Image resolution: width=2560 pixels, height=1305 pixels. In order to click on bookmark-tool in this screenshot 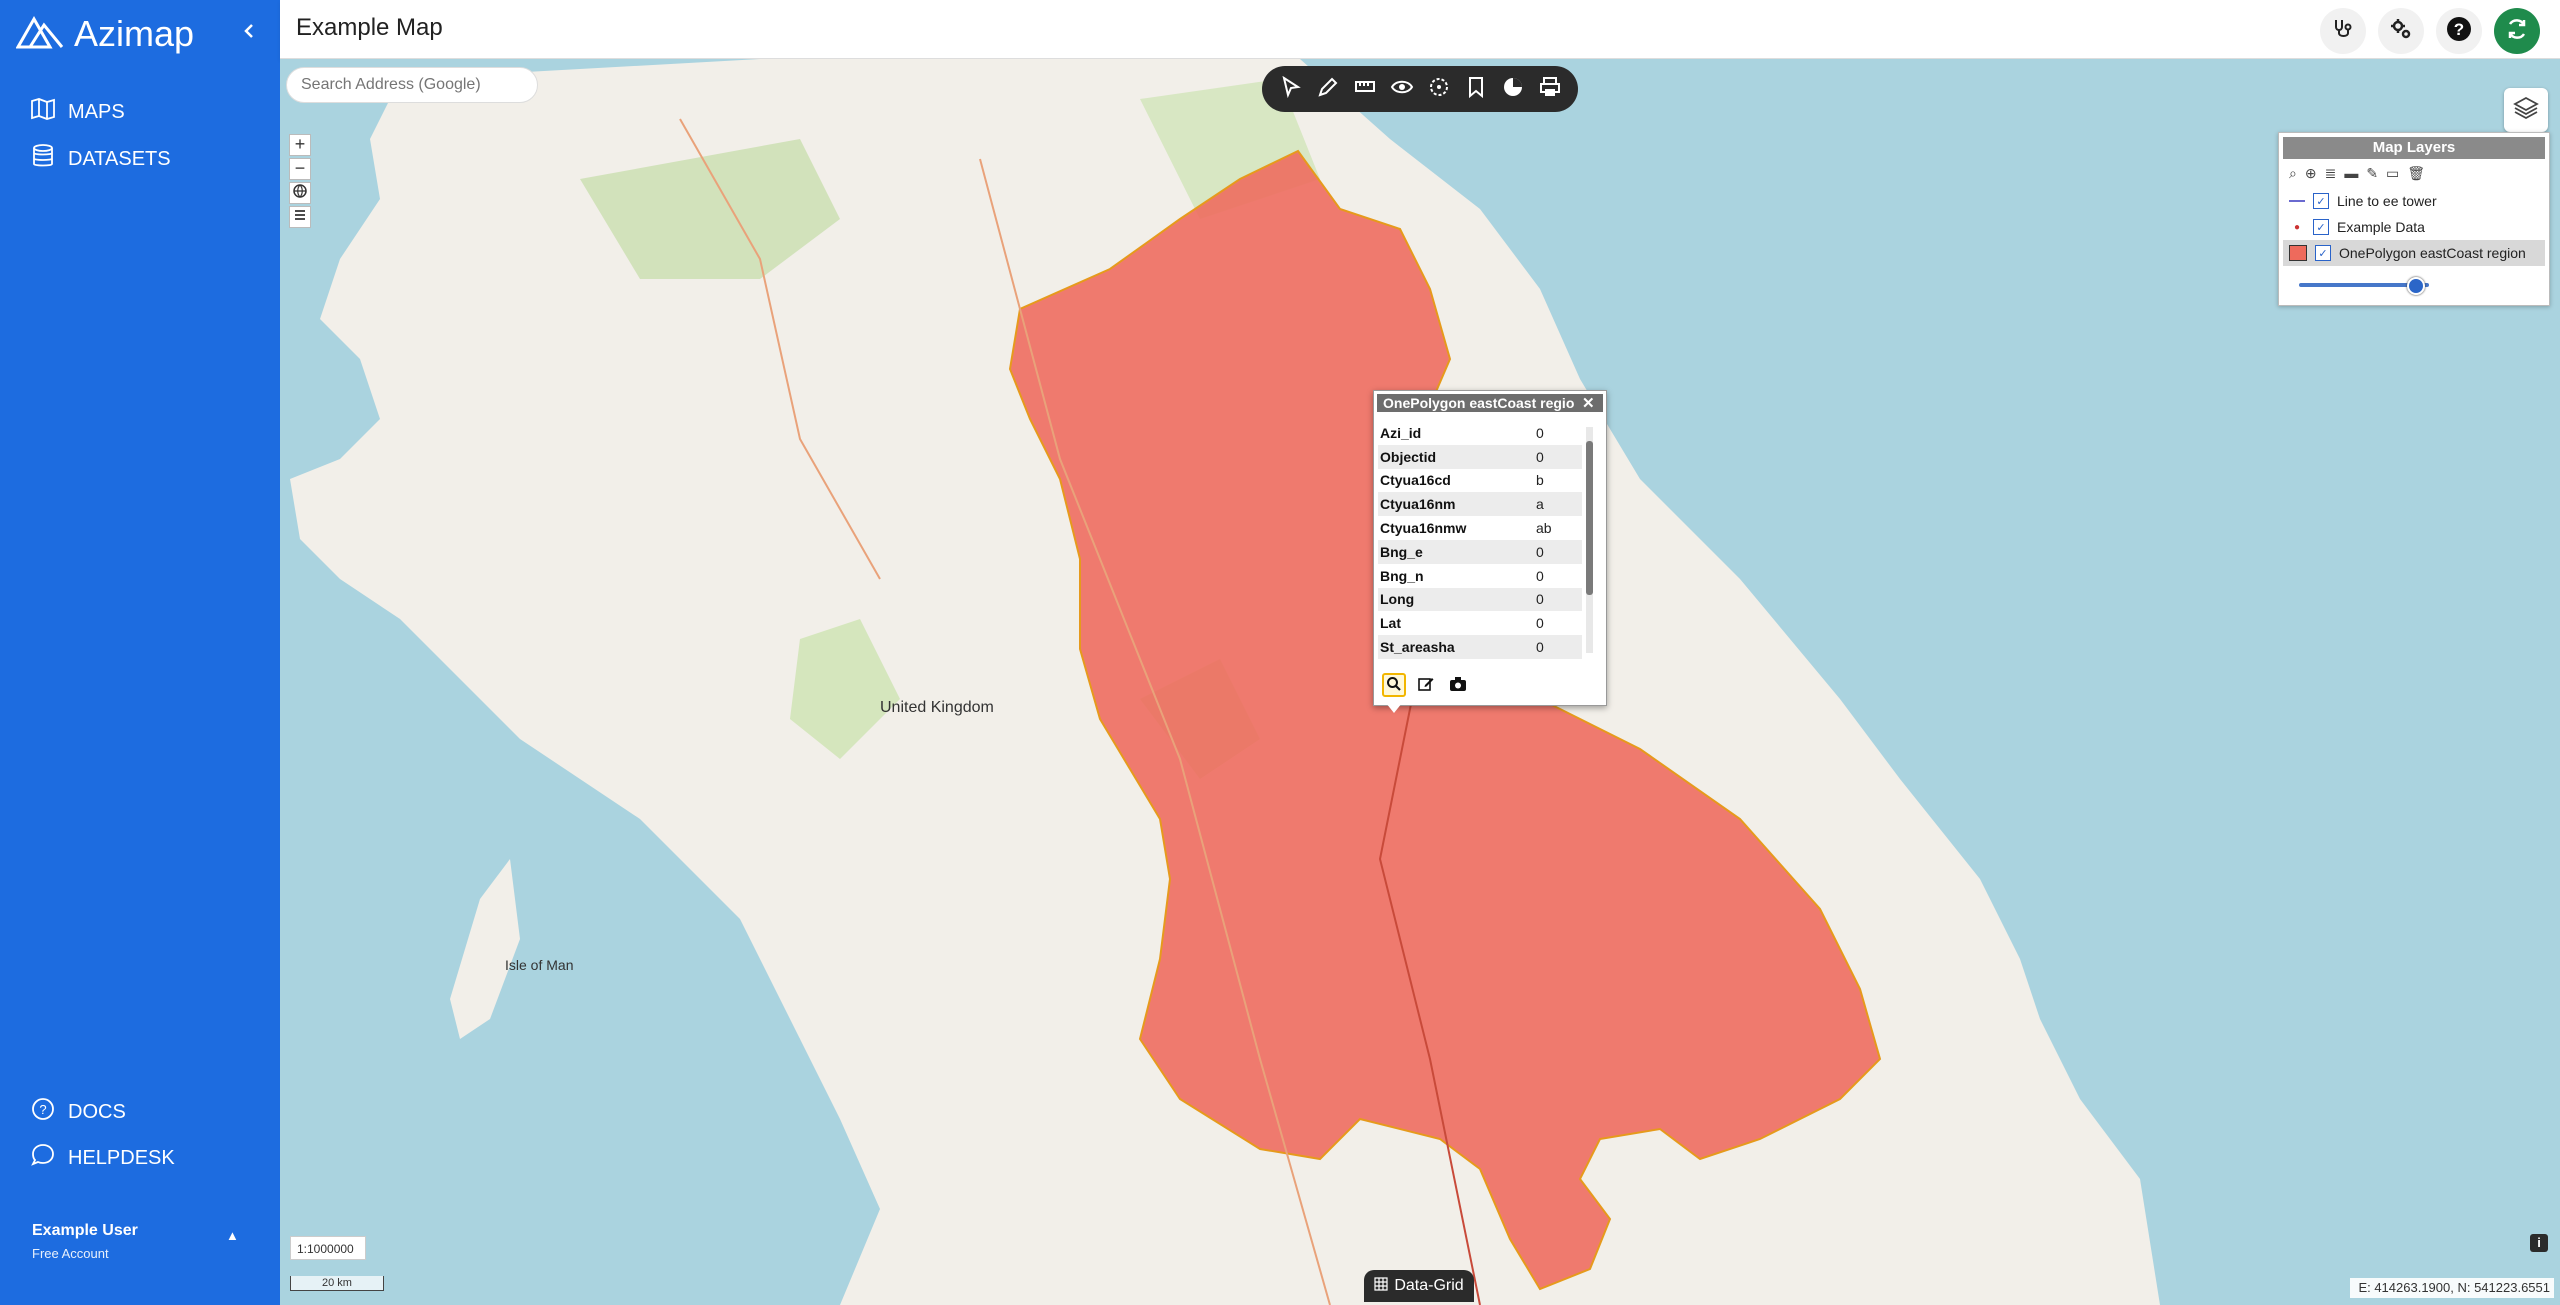, I will do `click(1476, 89)`.